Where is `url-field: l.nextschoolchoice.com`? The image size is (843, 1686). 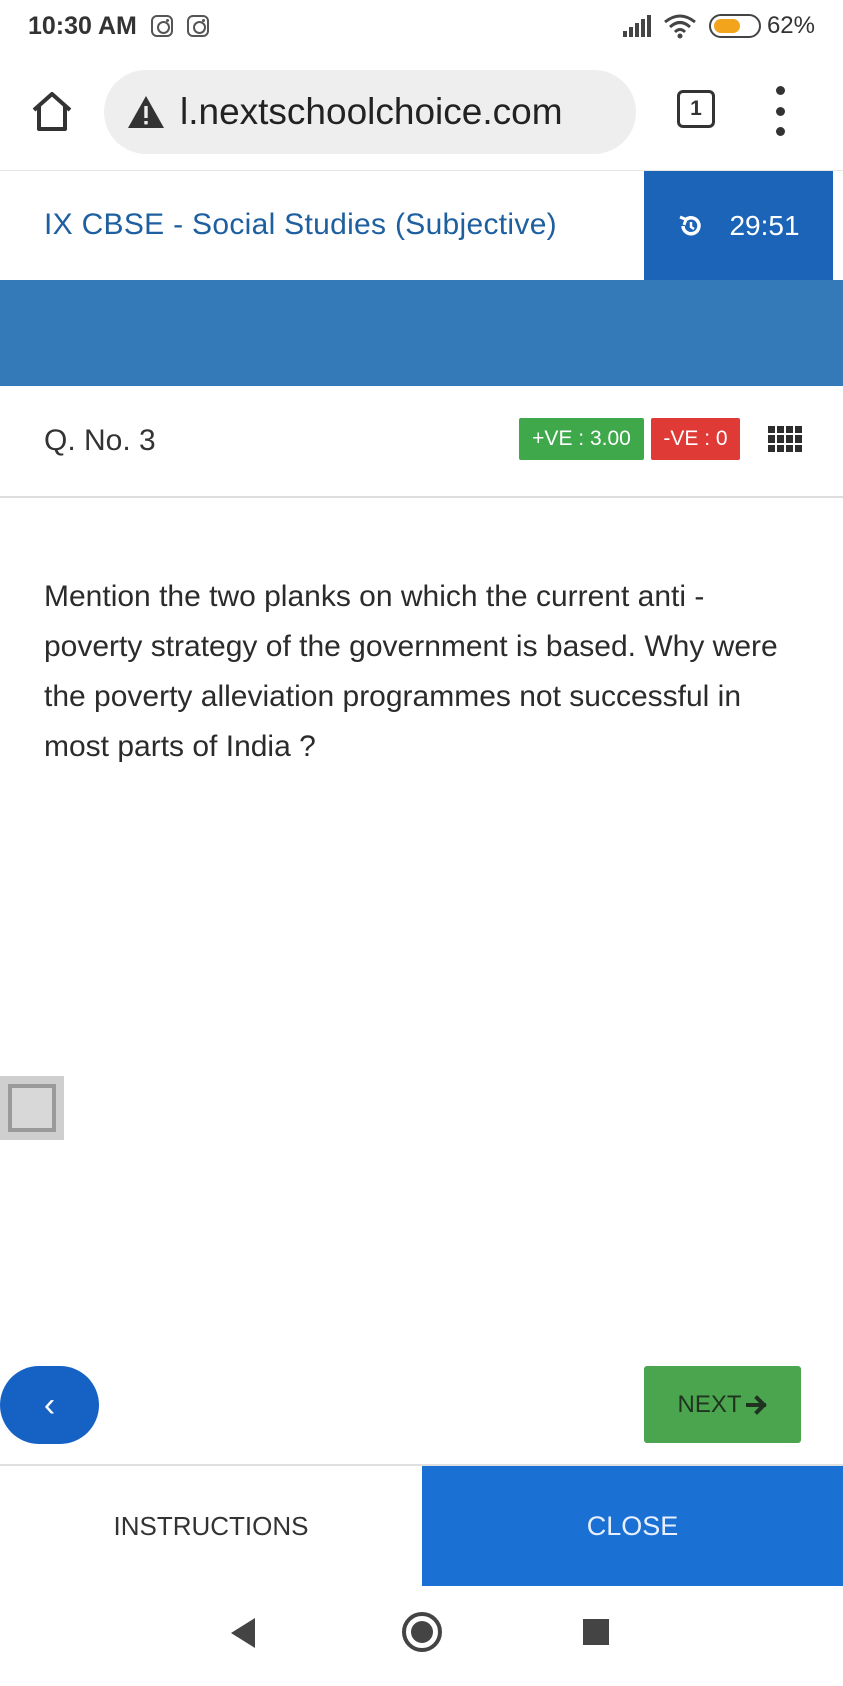 url-field: l.nextschoolchoice.com is located at coordinates (370, 112).